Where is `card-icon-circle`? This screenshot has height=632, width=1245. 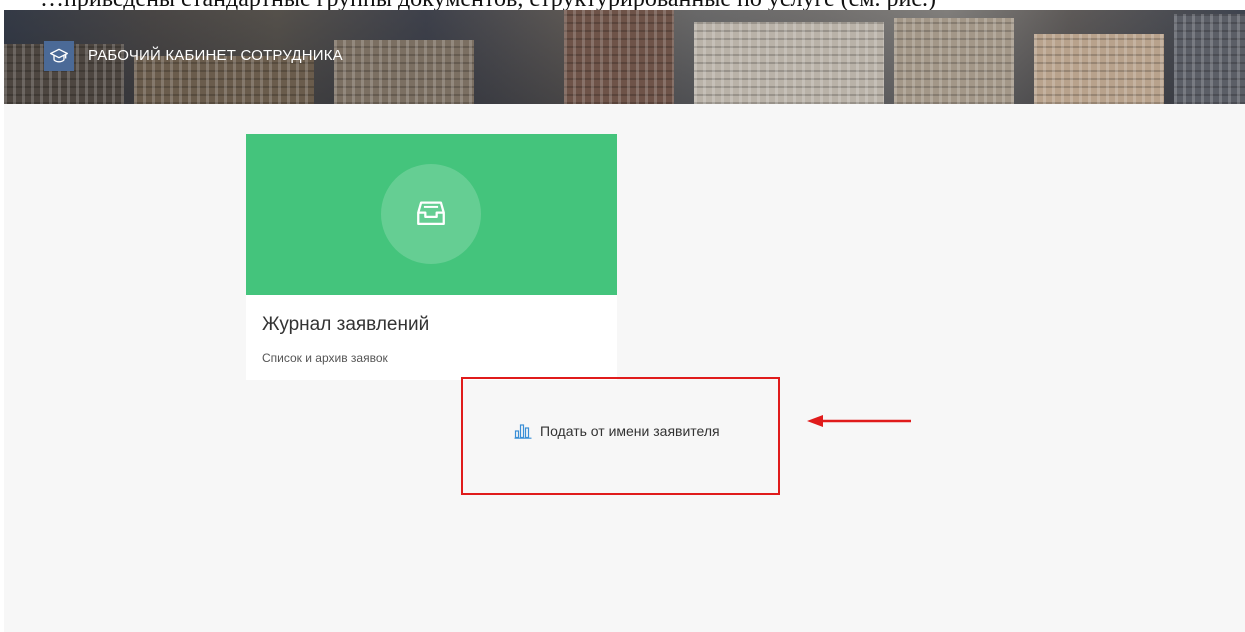 card-icon-circle is located at coordinates (431, 214).